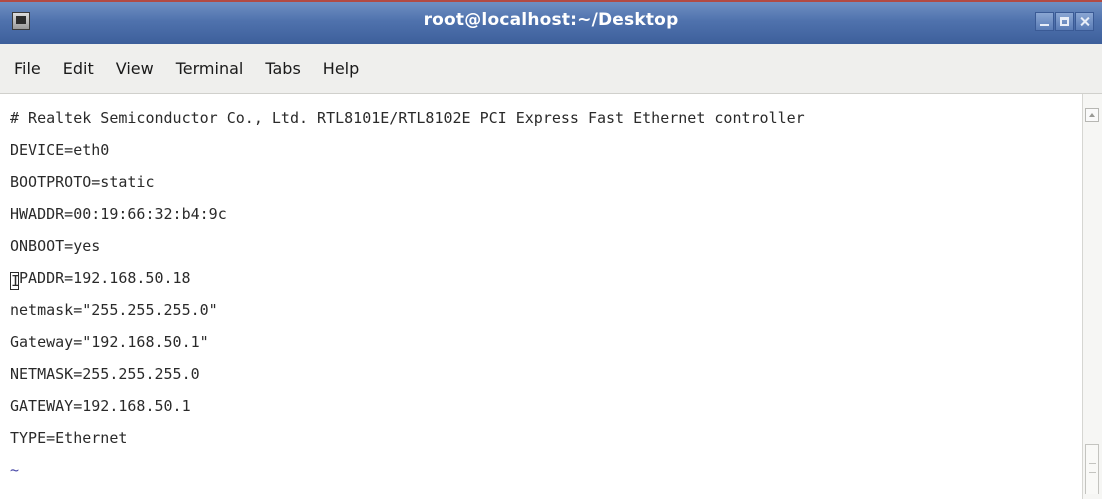 This screenshot has height=499, width=1102. What do you see at coordinates (551, 69) in the screenshot?
I see `menu-bar: File Edit View Terminal Tabs Help` at bounding box center [551, 69].